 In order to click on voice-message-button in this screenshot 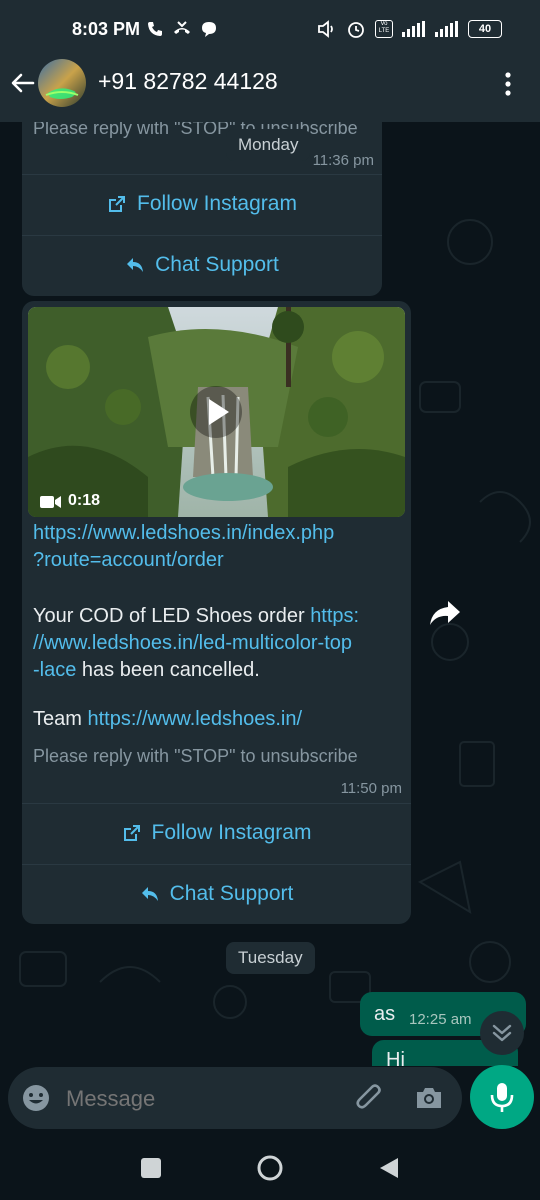, I will do `click(502, 1097)`.